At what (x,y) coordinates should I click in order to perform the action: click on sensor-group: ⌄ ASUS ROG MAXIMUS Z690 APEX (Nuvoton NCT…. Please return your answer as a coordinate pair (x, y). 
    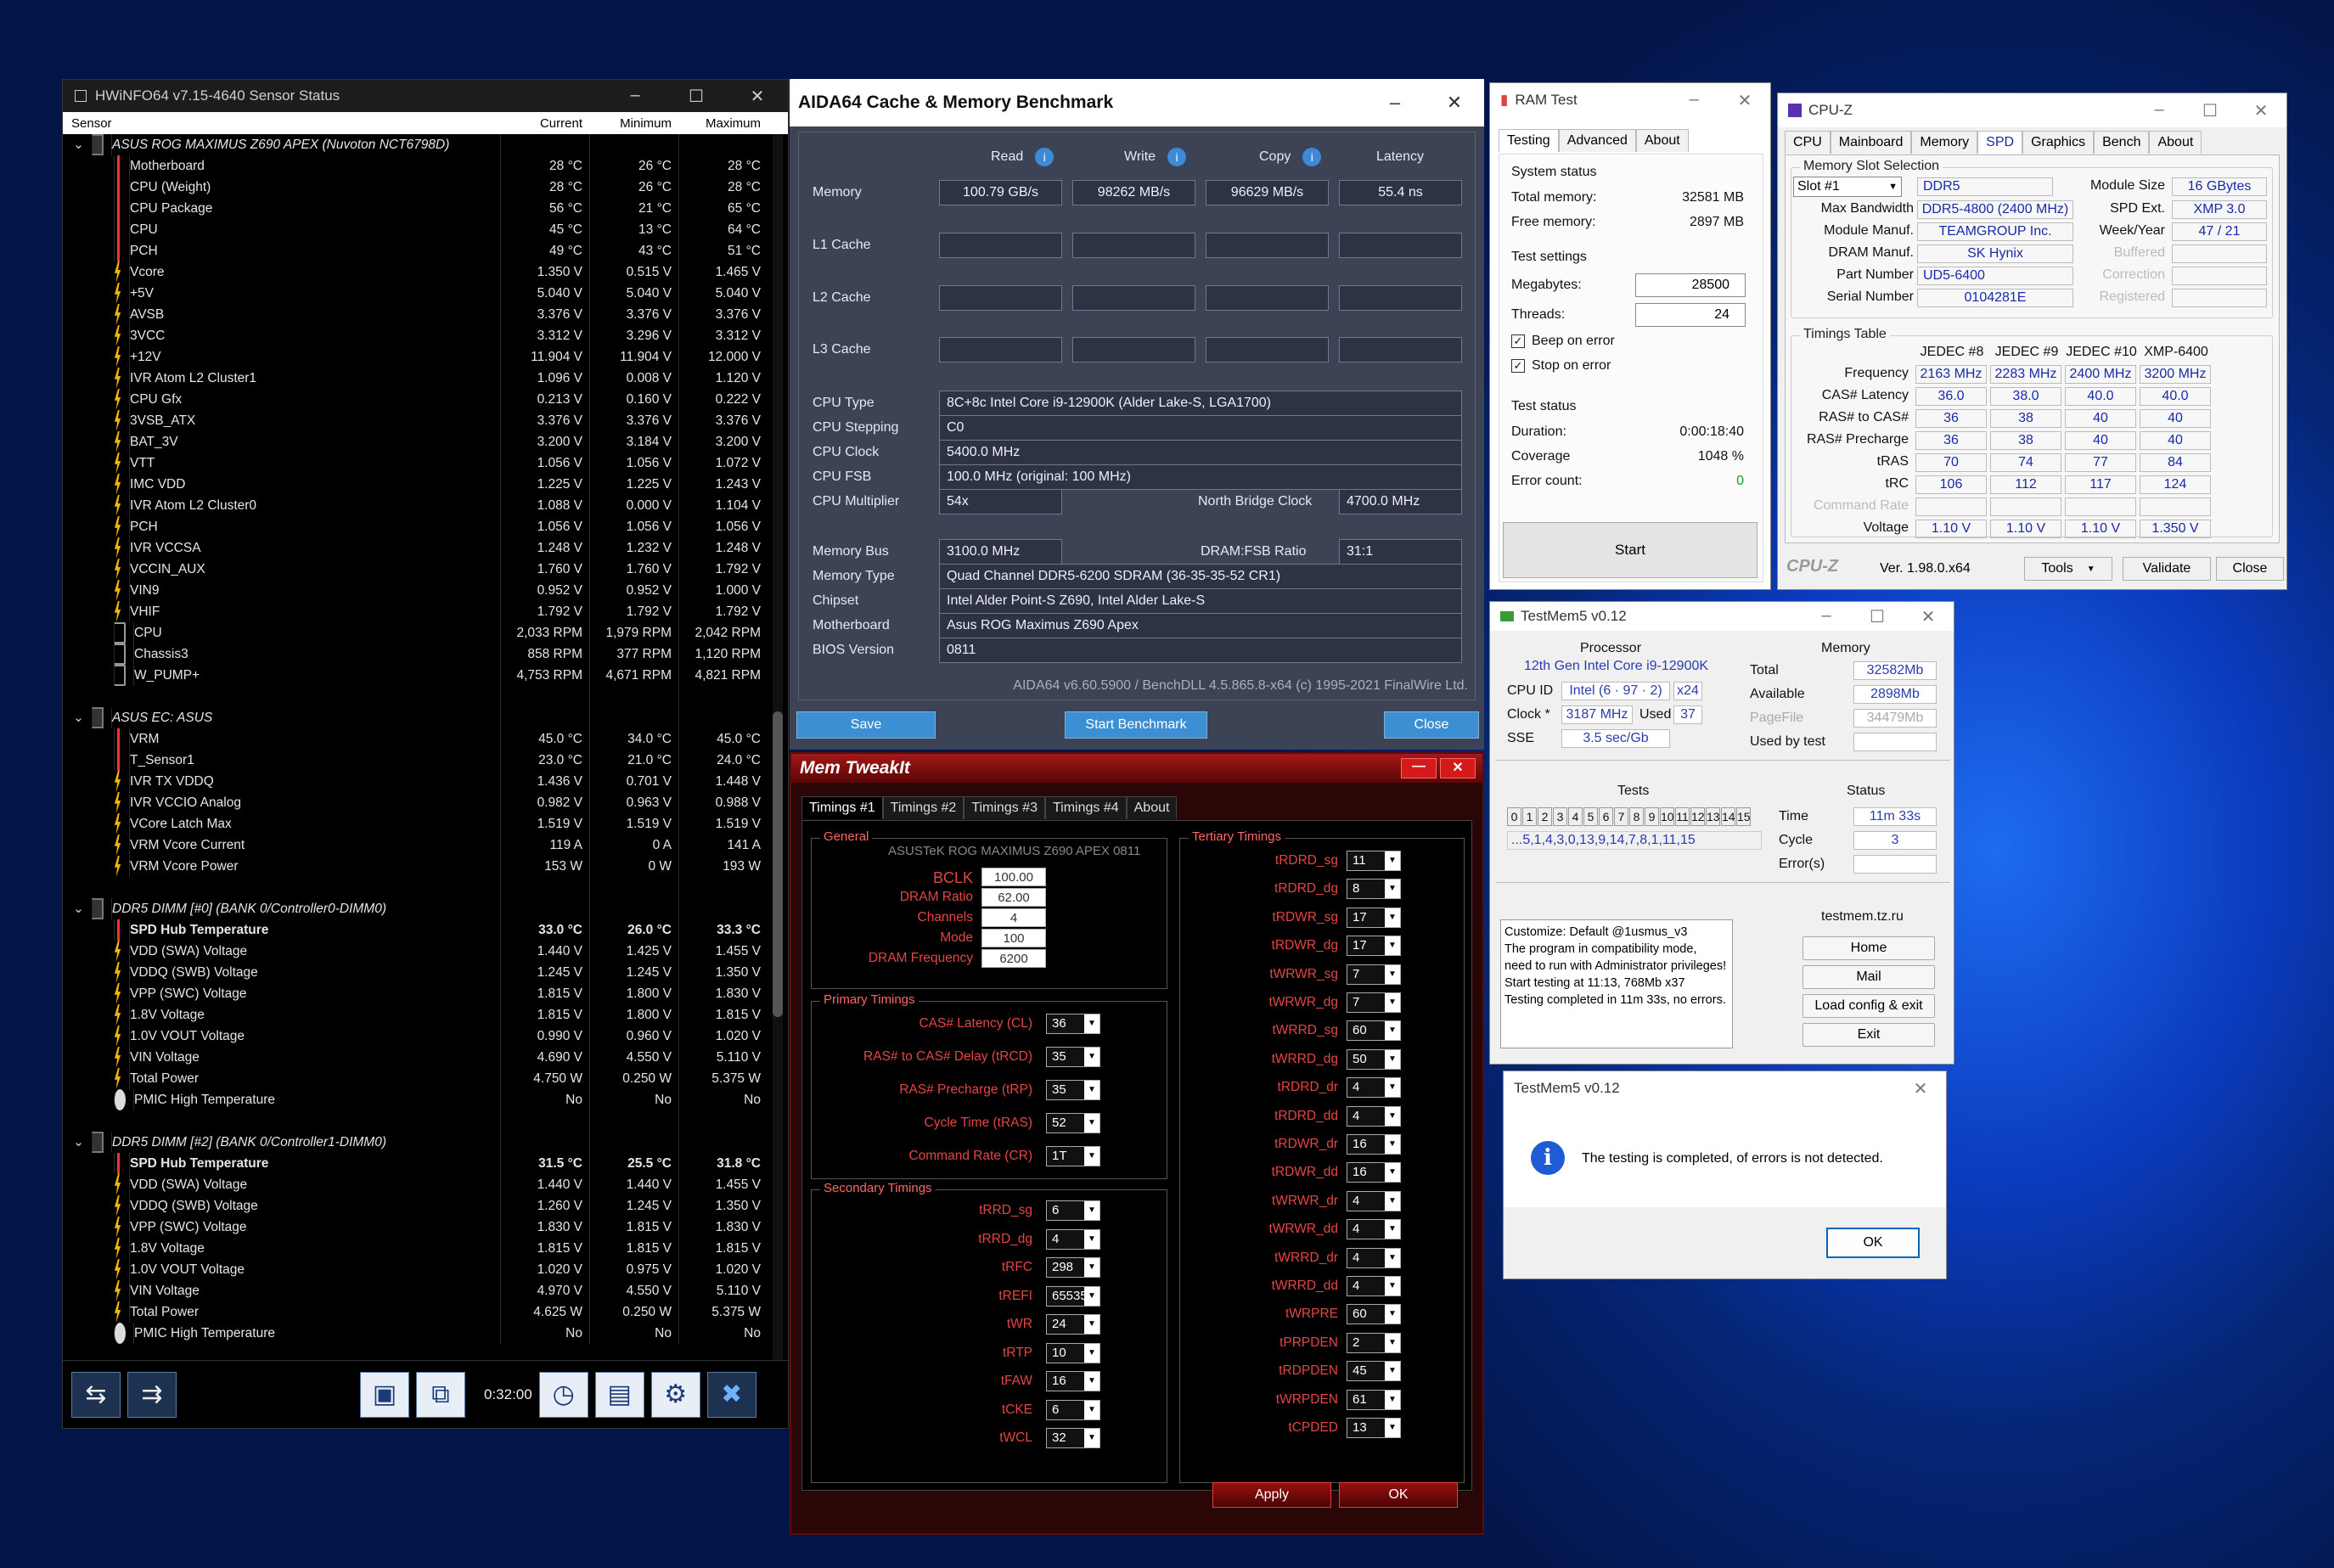
    Looking at the image, I should click on (425, 144).